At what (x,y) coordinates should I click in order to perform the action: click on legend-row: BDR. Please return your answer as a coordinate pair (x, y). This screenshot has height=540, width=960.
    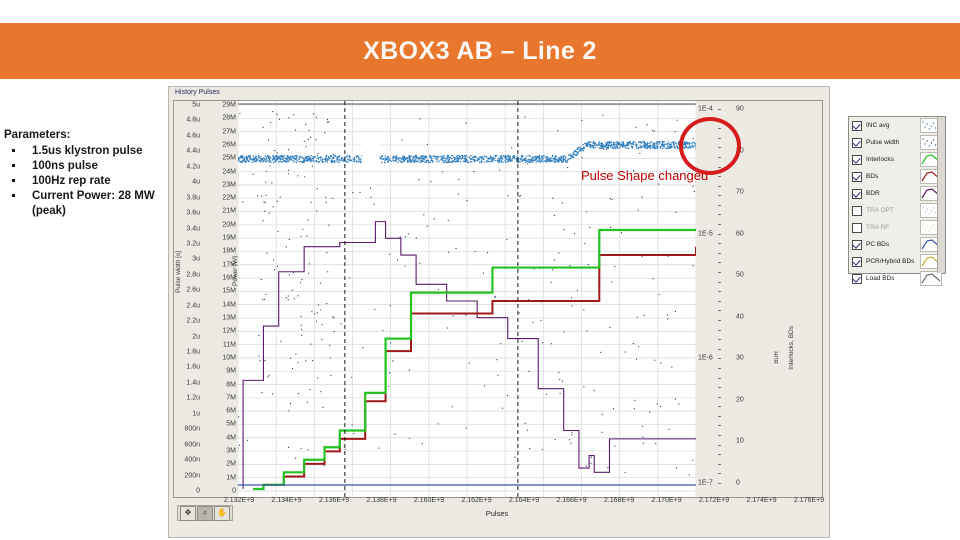
    Looking at the image, I should click on (897, 193).